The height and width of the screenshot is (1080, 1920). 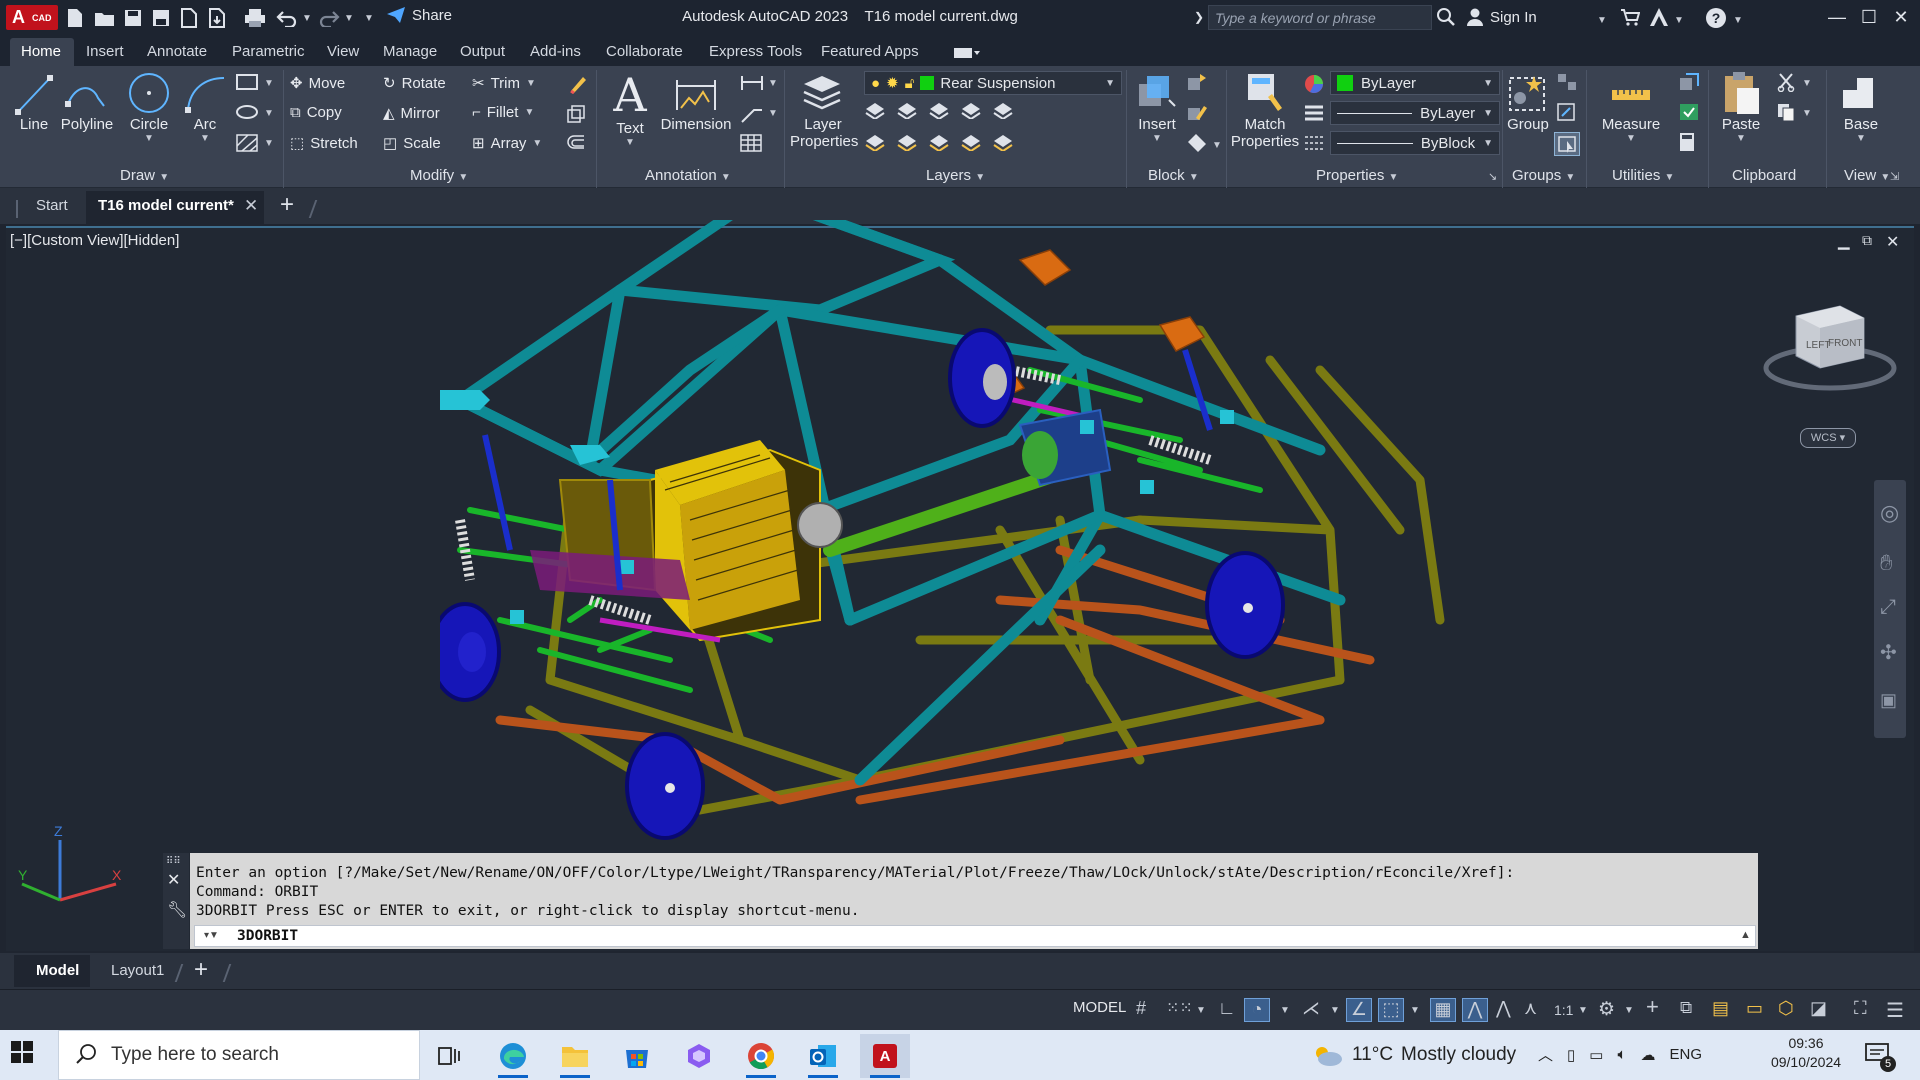 I want to click on customization-menu-icon: ☰, so click(x=1895, y=1010).